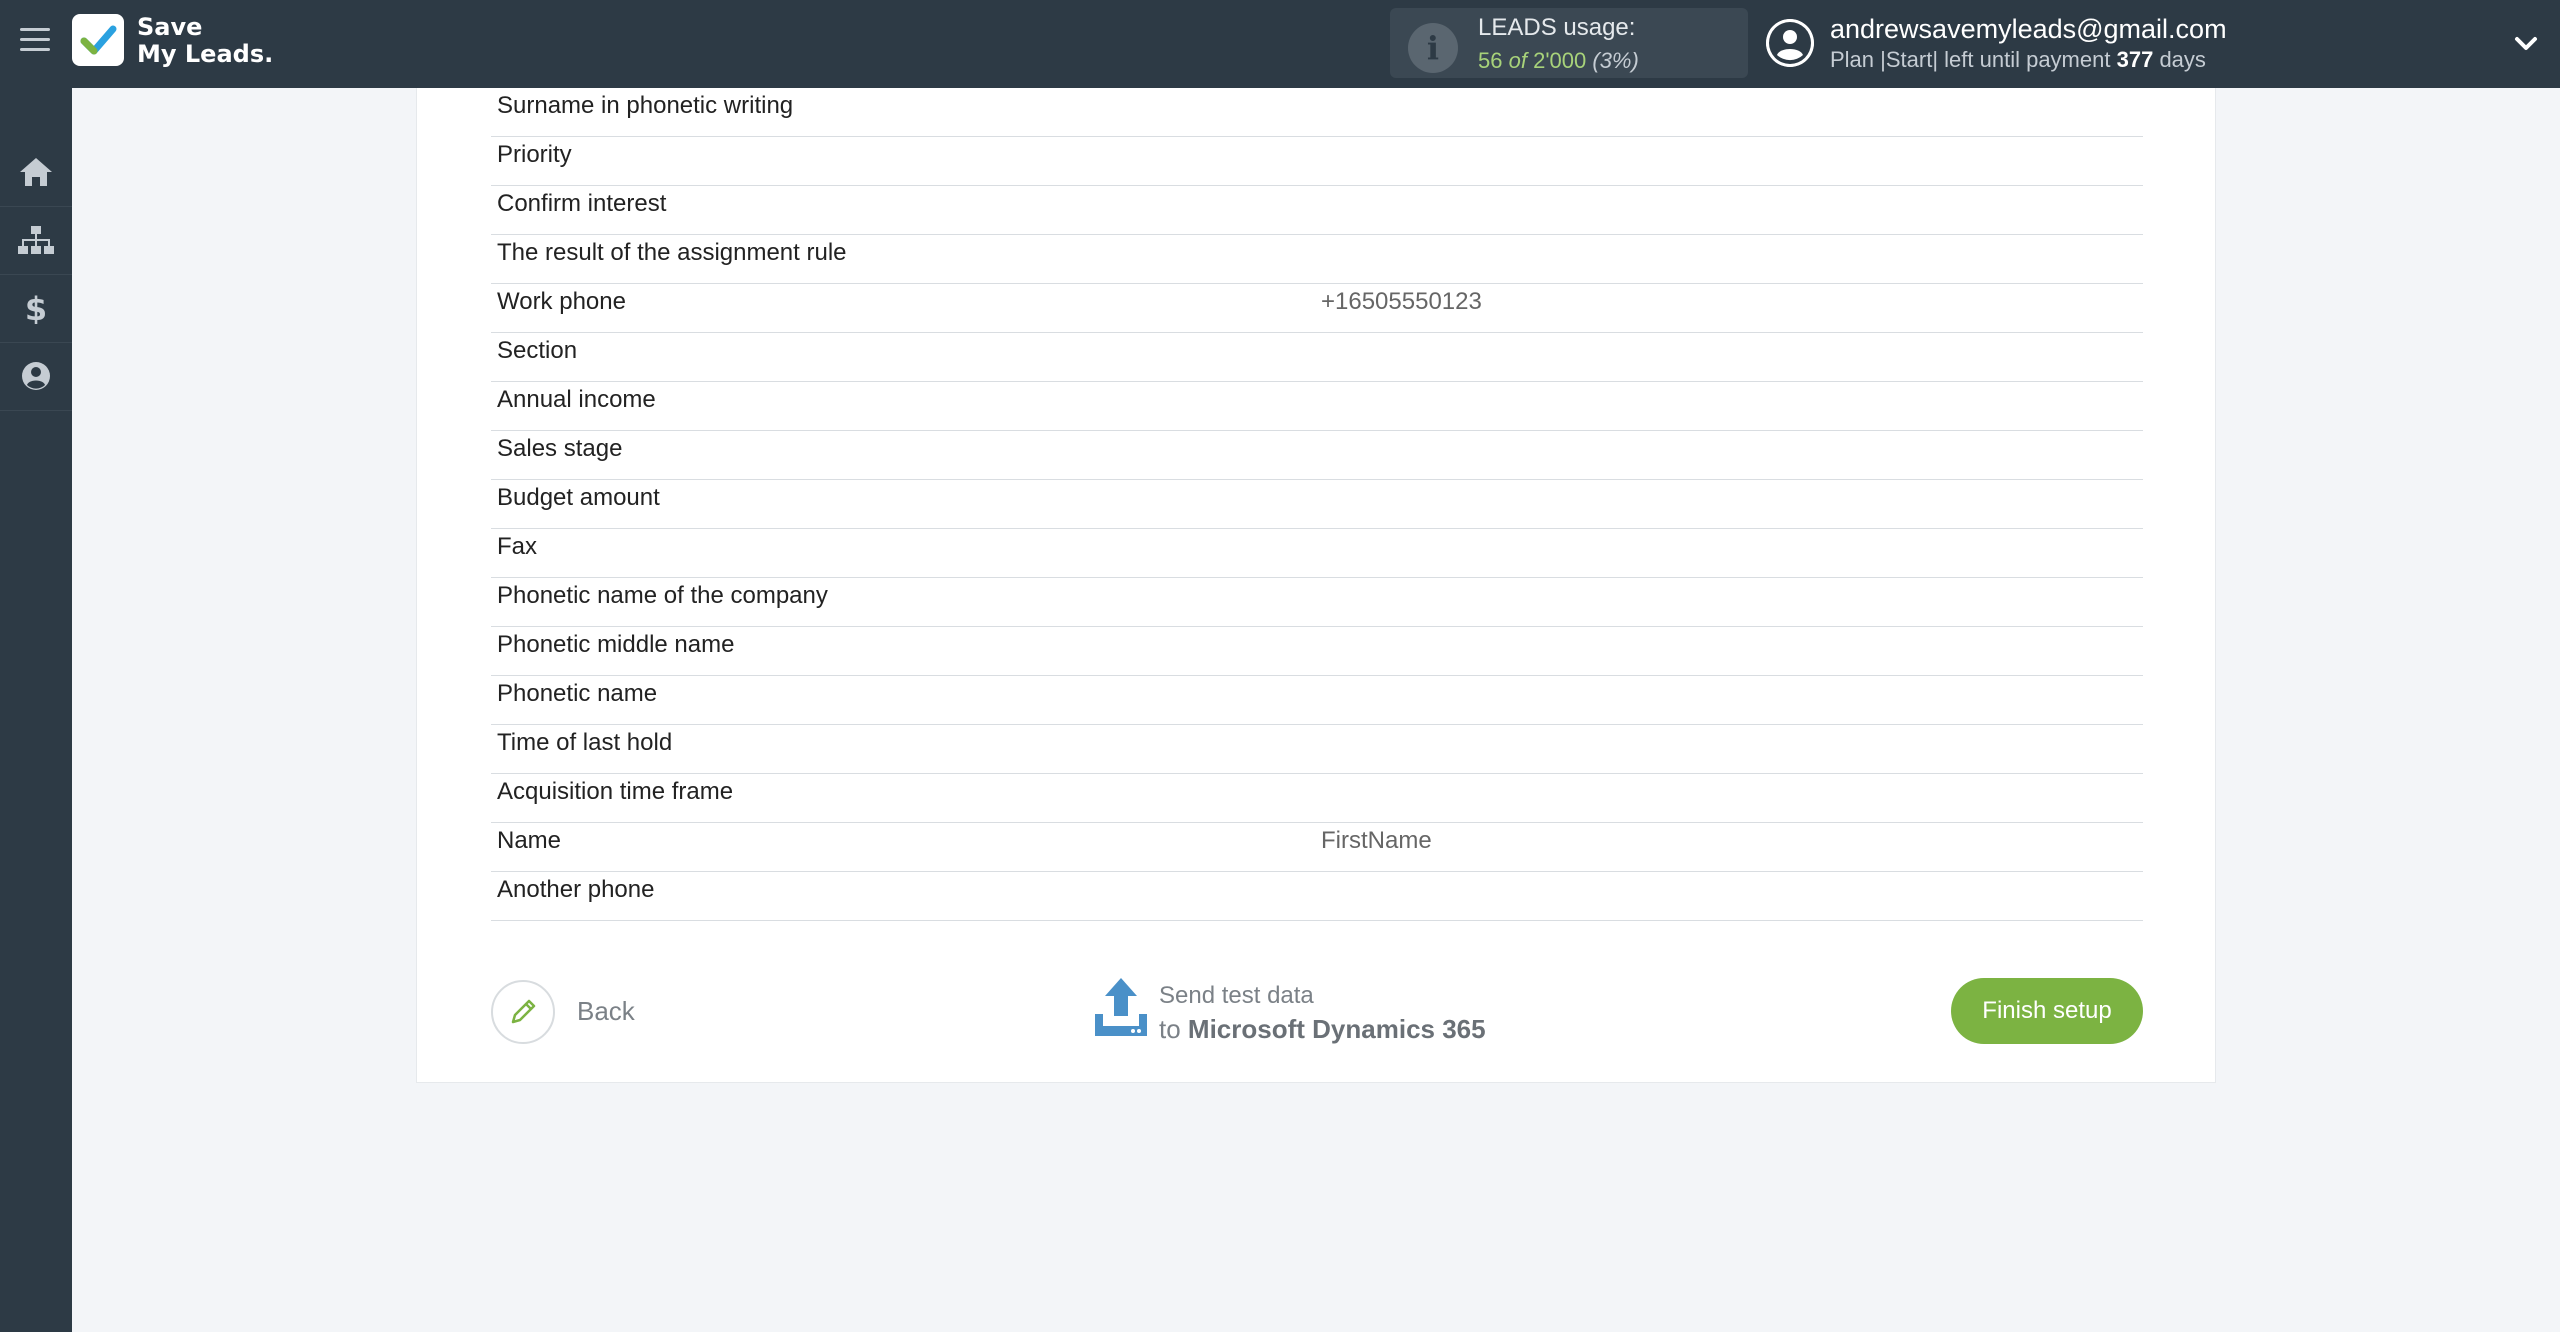 The width and height of the screenshot is (2560, 1332). I want to click on table-row: Phonetic name of the company, so click(1317, 602).